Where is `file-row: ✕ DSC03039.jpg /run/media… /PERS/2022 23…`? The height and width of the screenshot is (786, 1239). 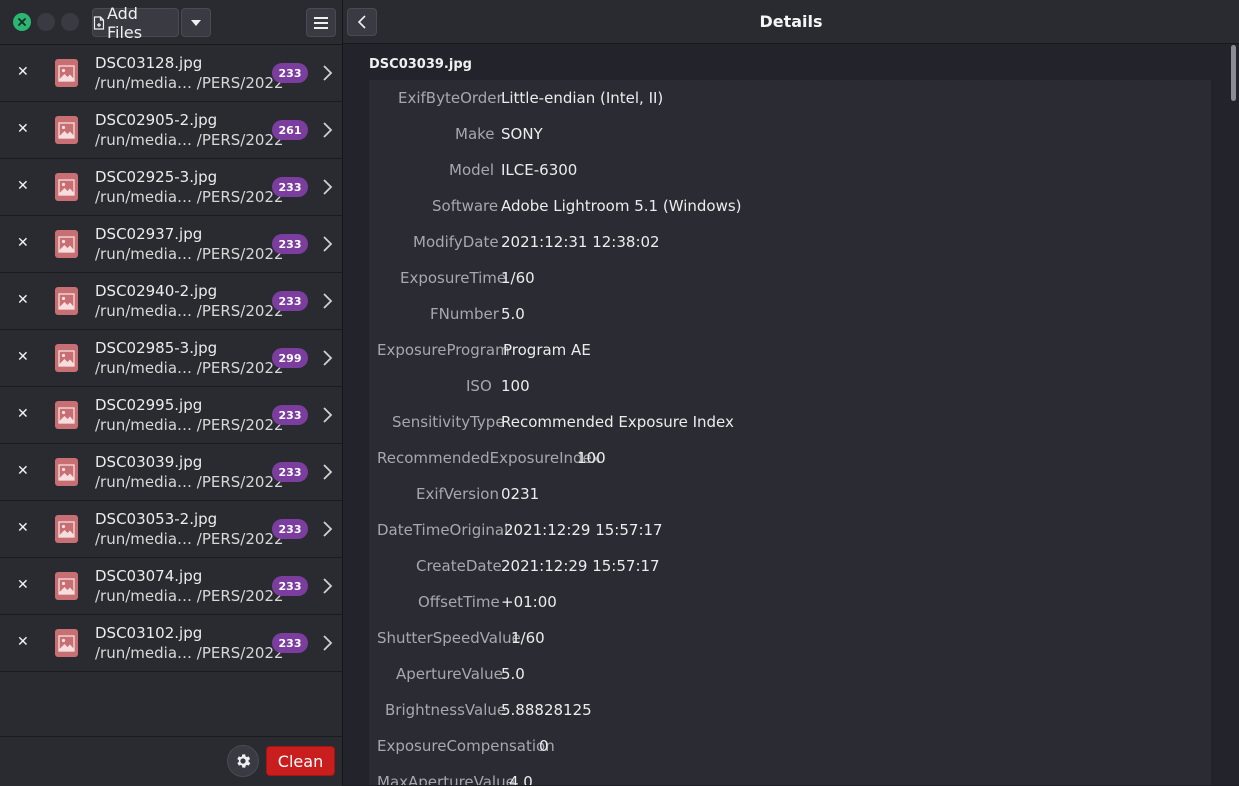
file-row: ✕ DSC03039.jpg /run/media… /PERS/2022 23… is located at coordinates (171, 472).